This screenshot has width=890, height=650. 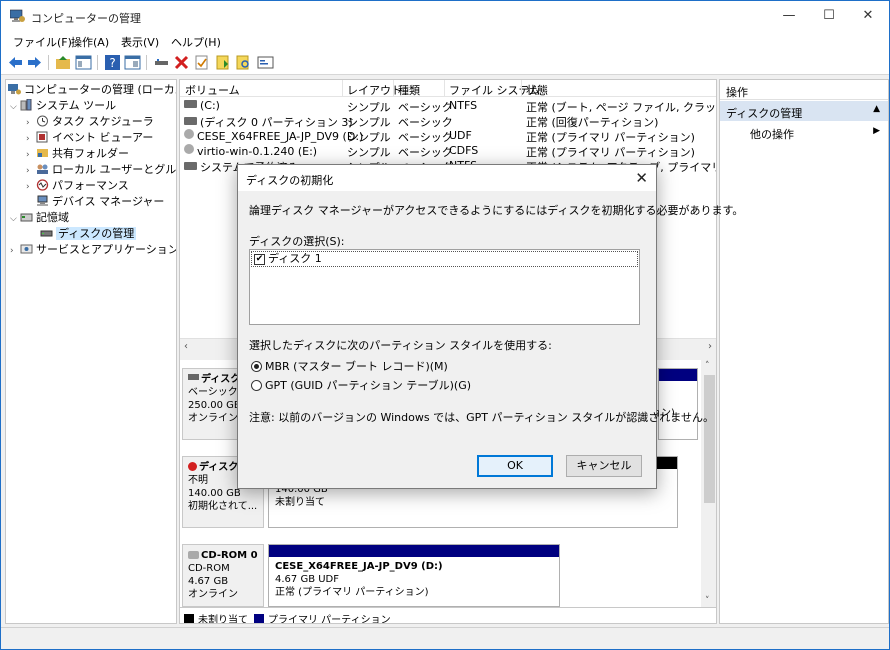 What do you see at coordinates (876, 109) in the screenshot?
I see `collapse-up-icon: ▲` at bounding box center [876, 109].